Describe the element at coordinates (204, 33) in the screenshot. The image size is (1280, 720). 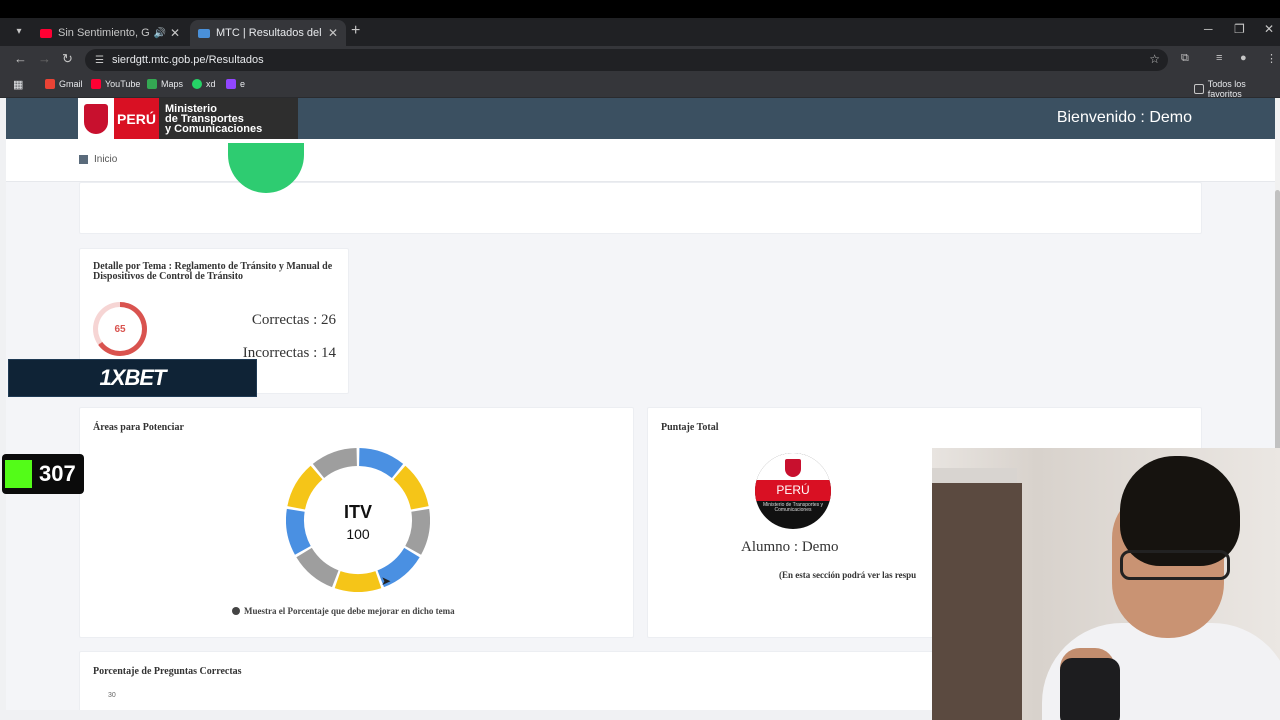
I see `mtc-favicon-icon` at that location.